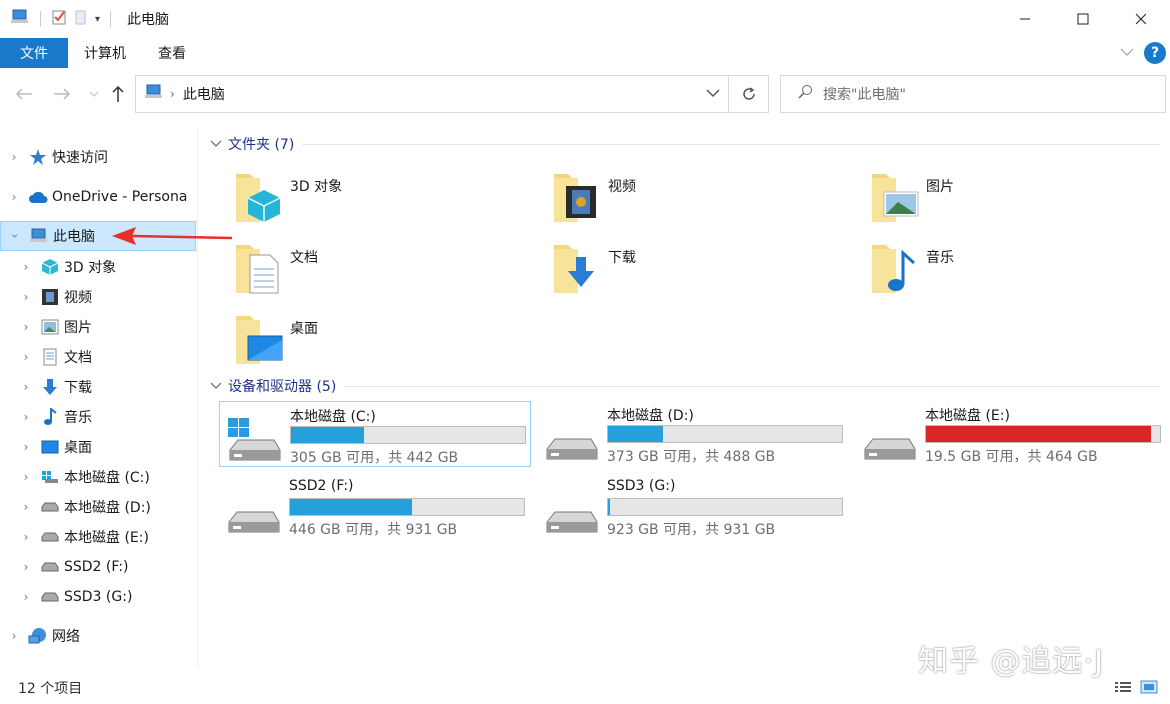  Describe the element at coordinates (1018, 200) in the screenshot. I see `folder-pictures: 图片` at that location.